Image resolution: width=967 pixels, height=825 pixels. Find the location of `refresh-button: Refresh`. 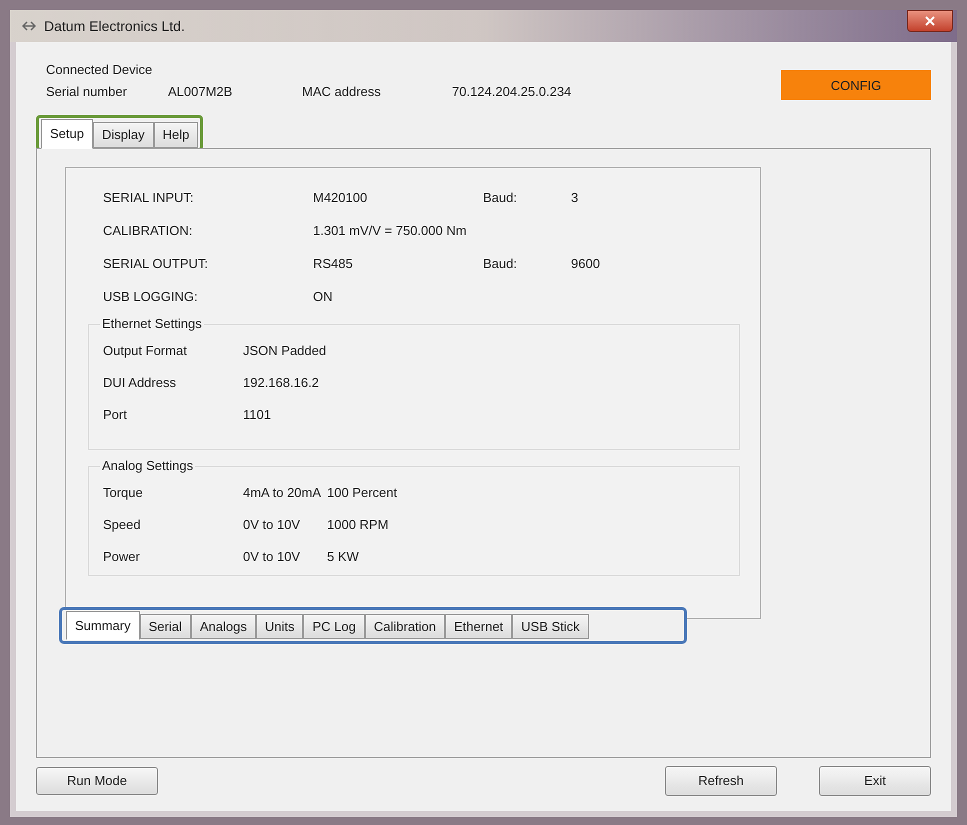

refresh-button: Refresh is located at coordinates (721, 781).